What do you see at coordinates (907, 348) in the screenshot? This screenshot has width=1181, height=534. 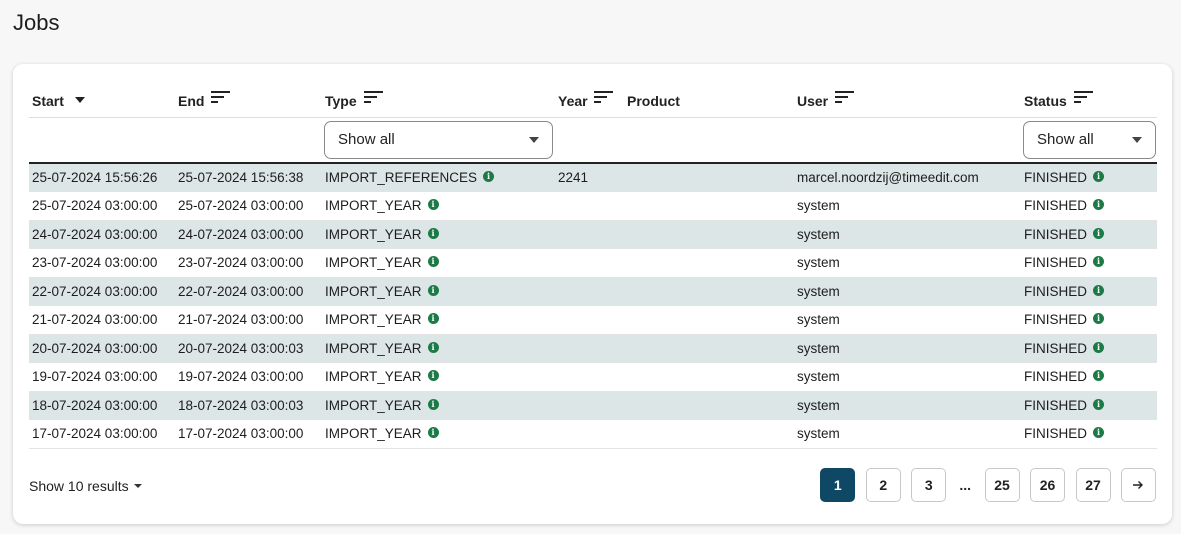 I see `cell-user: system` at bounding box center [907, 348].